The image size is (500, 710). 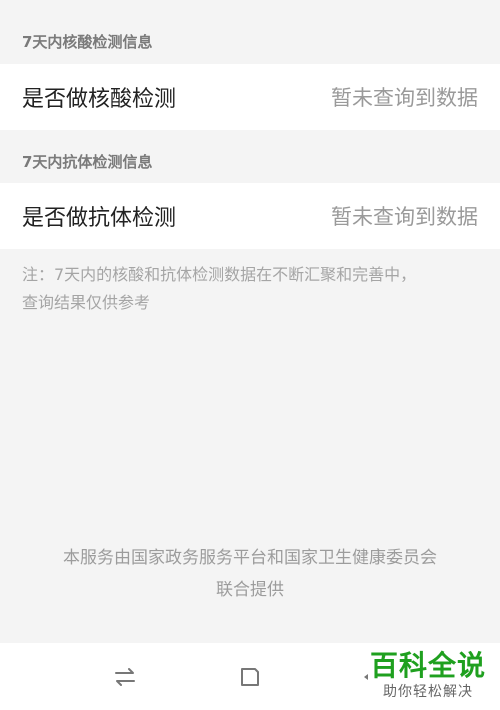 I want to click on nucleic-section-header: 7天内核酸检测信息, so click(x=87, y=42).